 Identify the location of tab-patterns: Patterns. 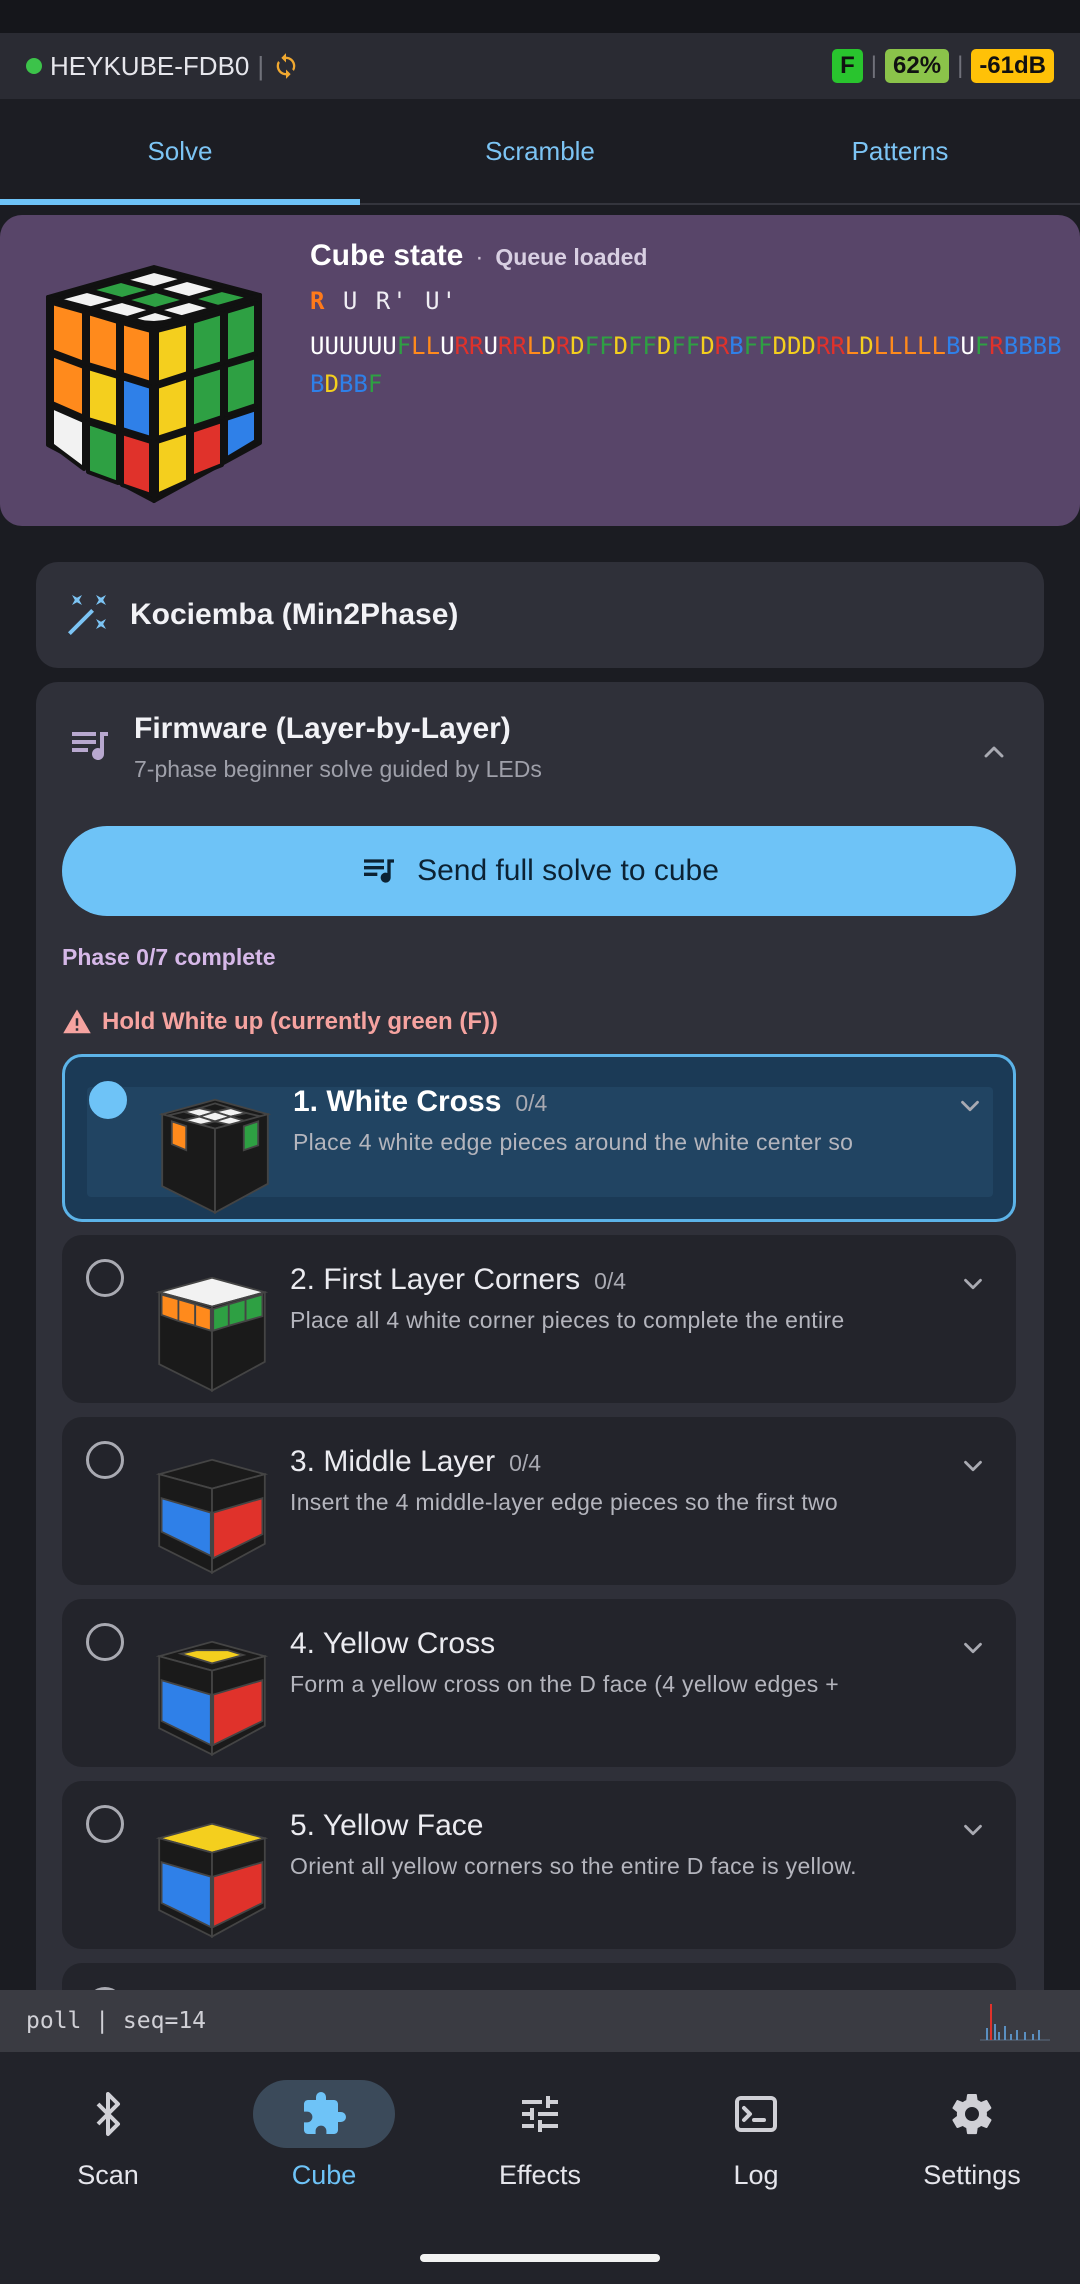
(900, 151).